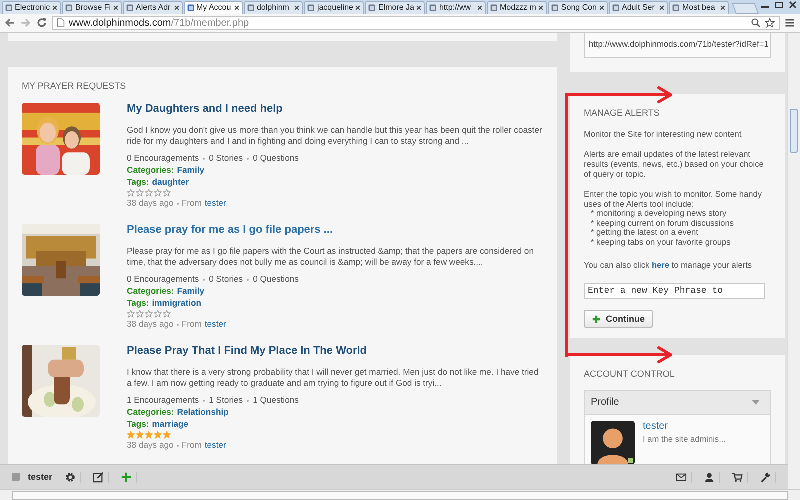  What do you see at coordinates (276, 400) in the screenshot?
I see `stat-count: 1 Questions` at bounding box center [276, 400].